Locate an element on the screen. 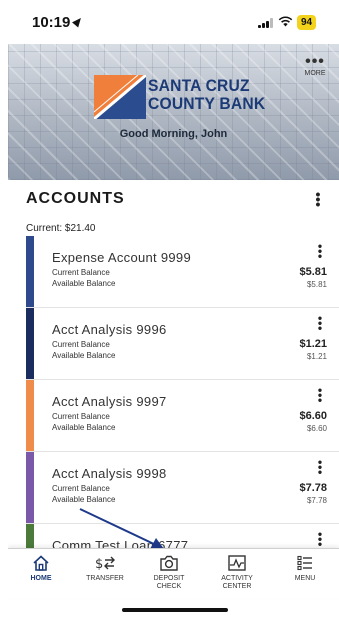 This screenshot has height=618, width=339. battery-level: 94 is located at coordinates (307, 22).